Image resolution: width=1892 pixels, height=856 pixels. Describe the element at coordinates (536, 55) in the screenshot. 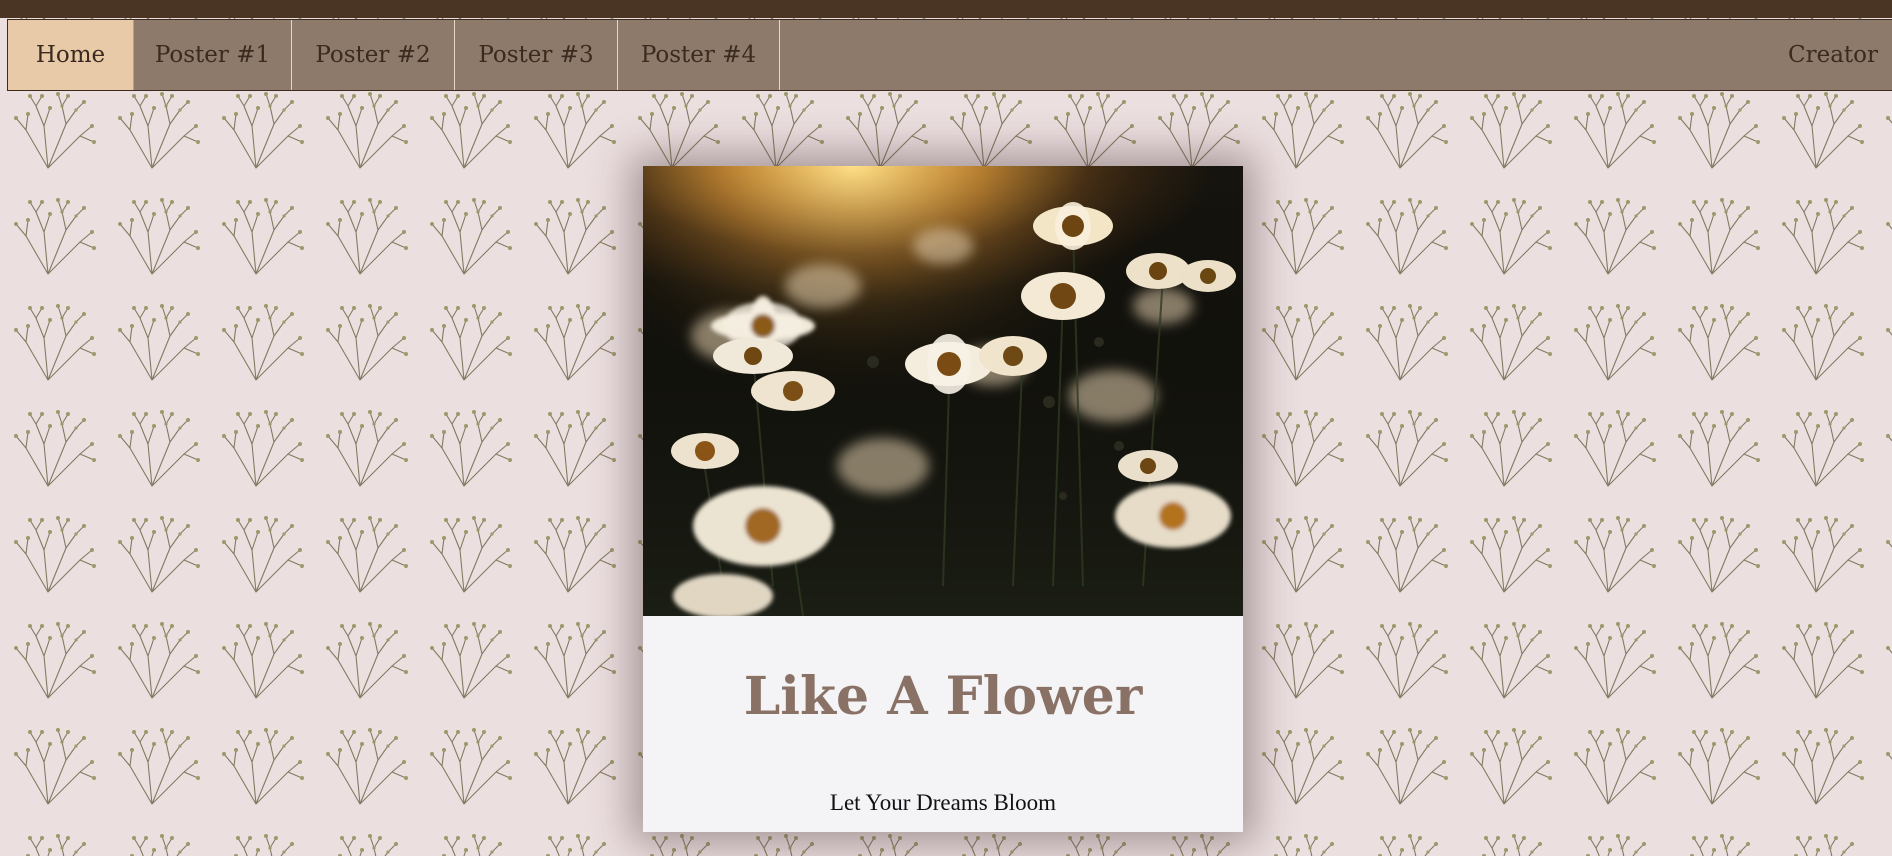

I see `nav-poster-3-tab: Poster #3` at that location.